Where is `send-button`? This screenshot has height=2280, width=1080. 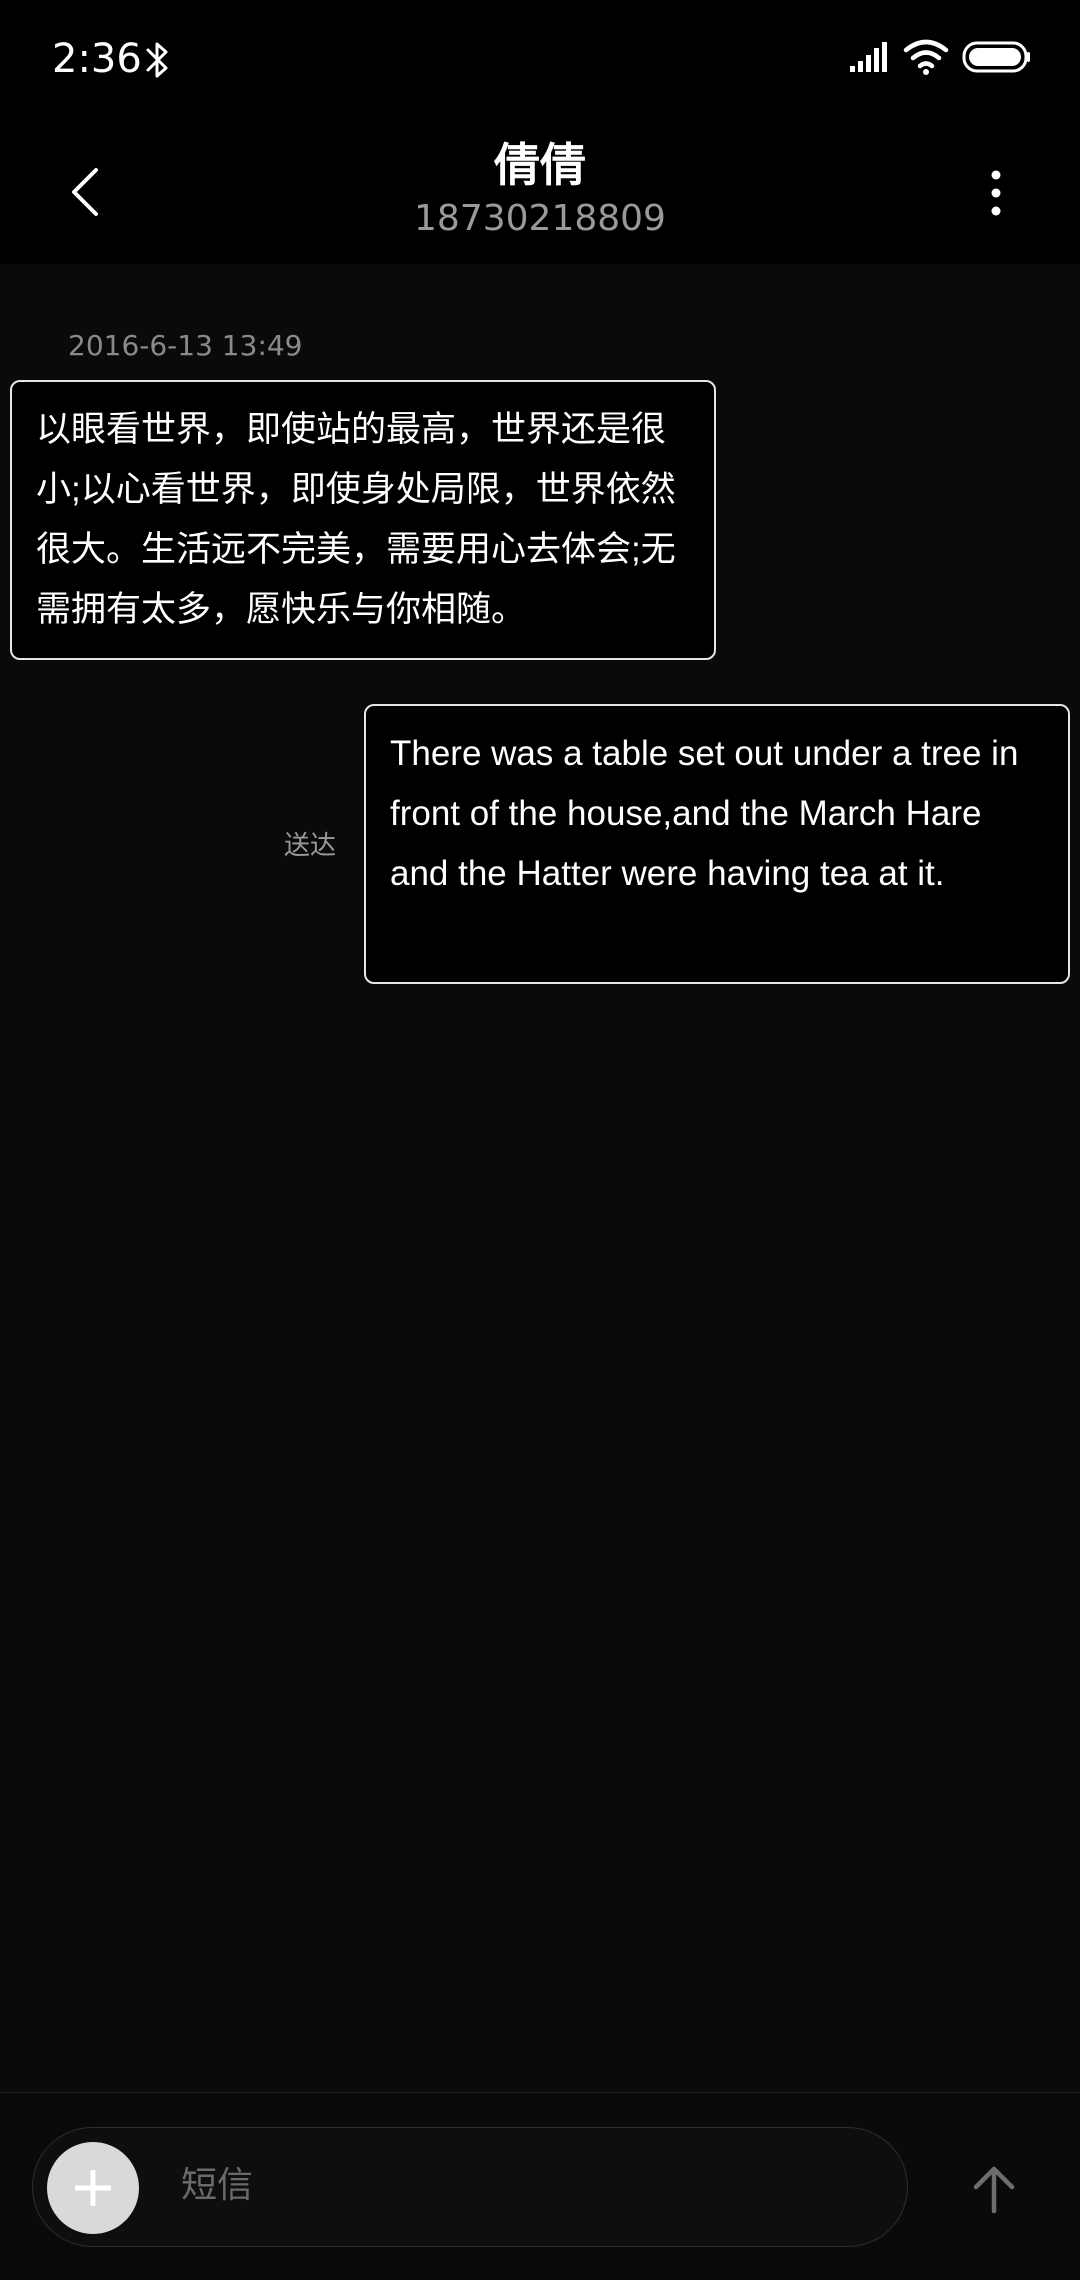
send-button is located at coordinates (994, 2189).